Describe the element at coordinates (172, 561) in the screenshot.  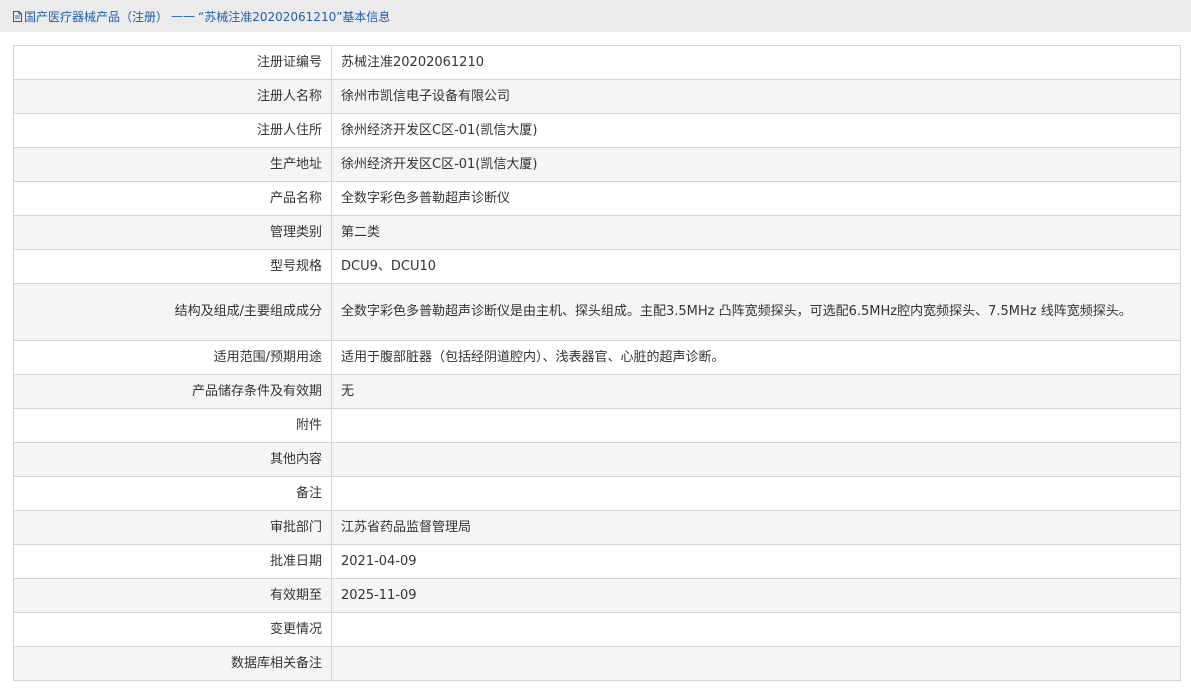
I see `row-label: 批准日期` at that location.